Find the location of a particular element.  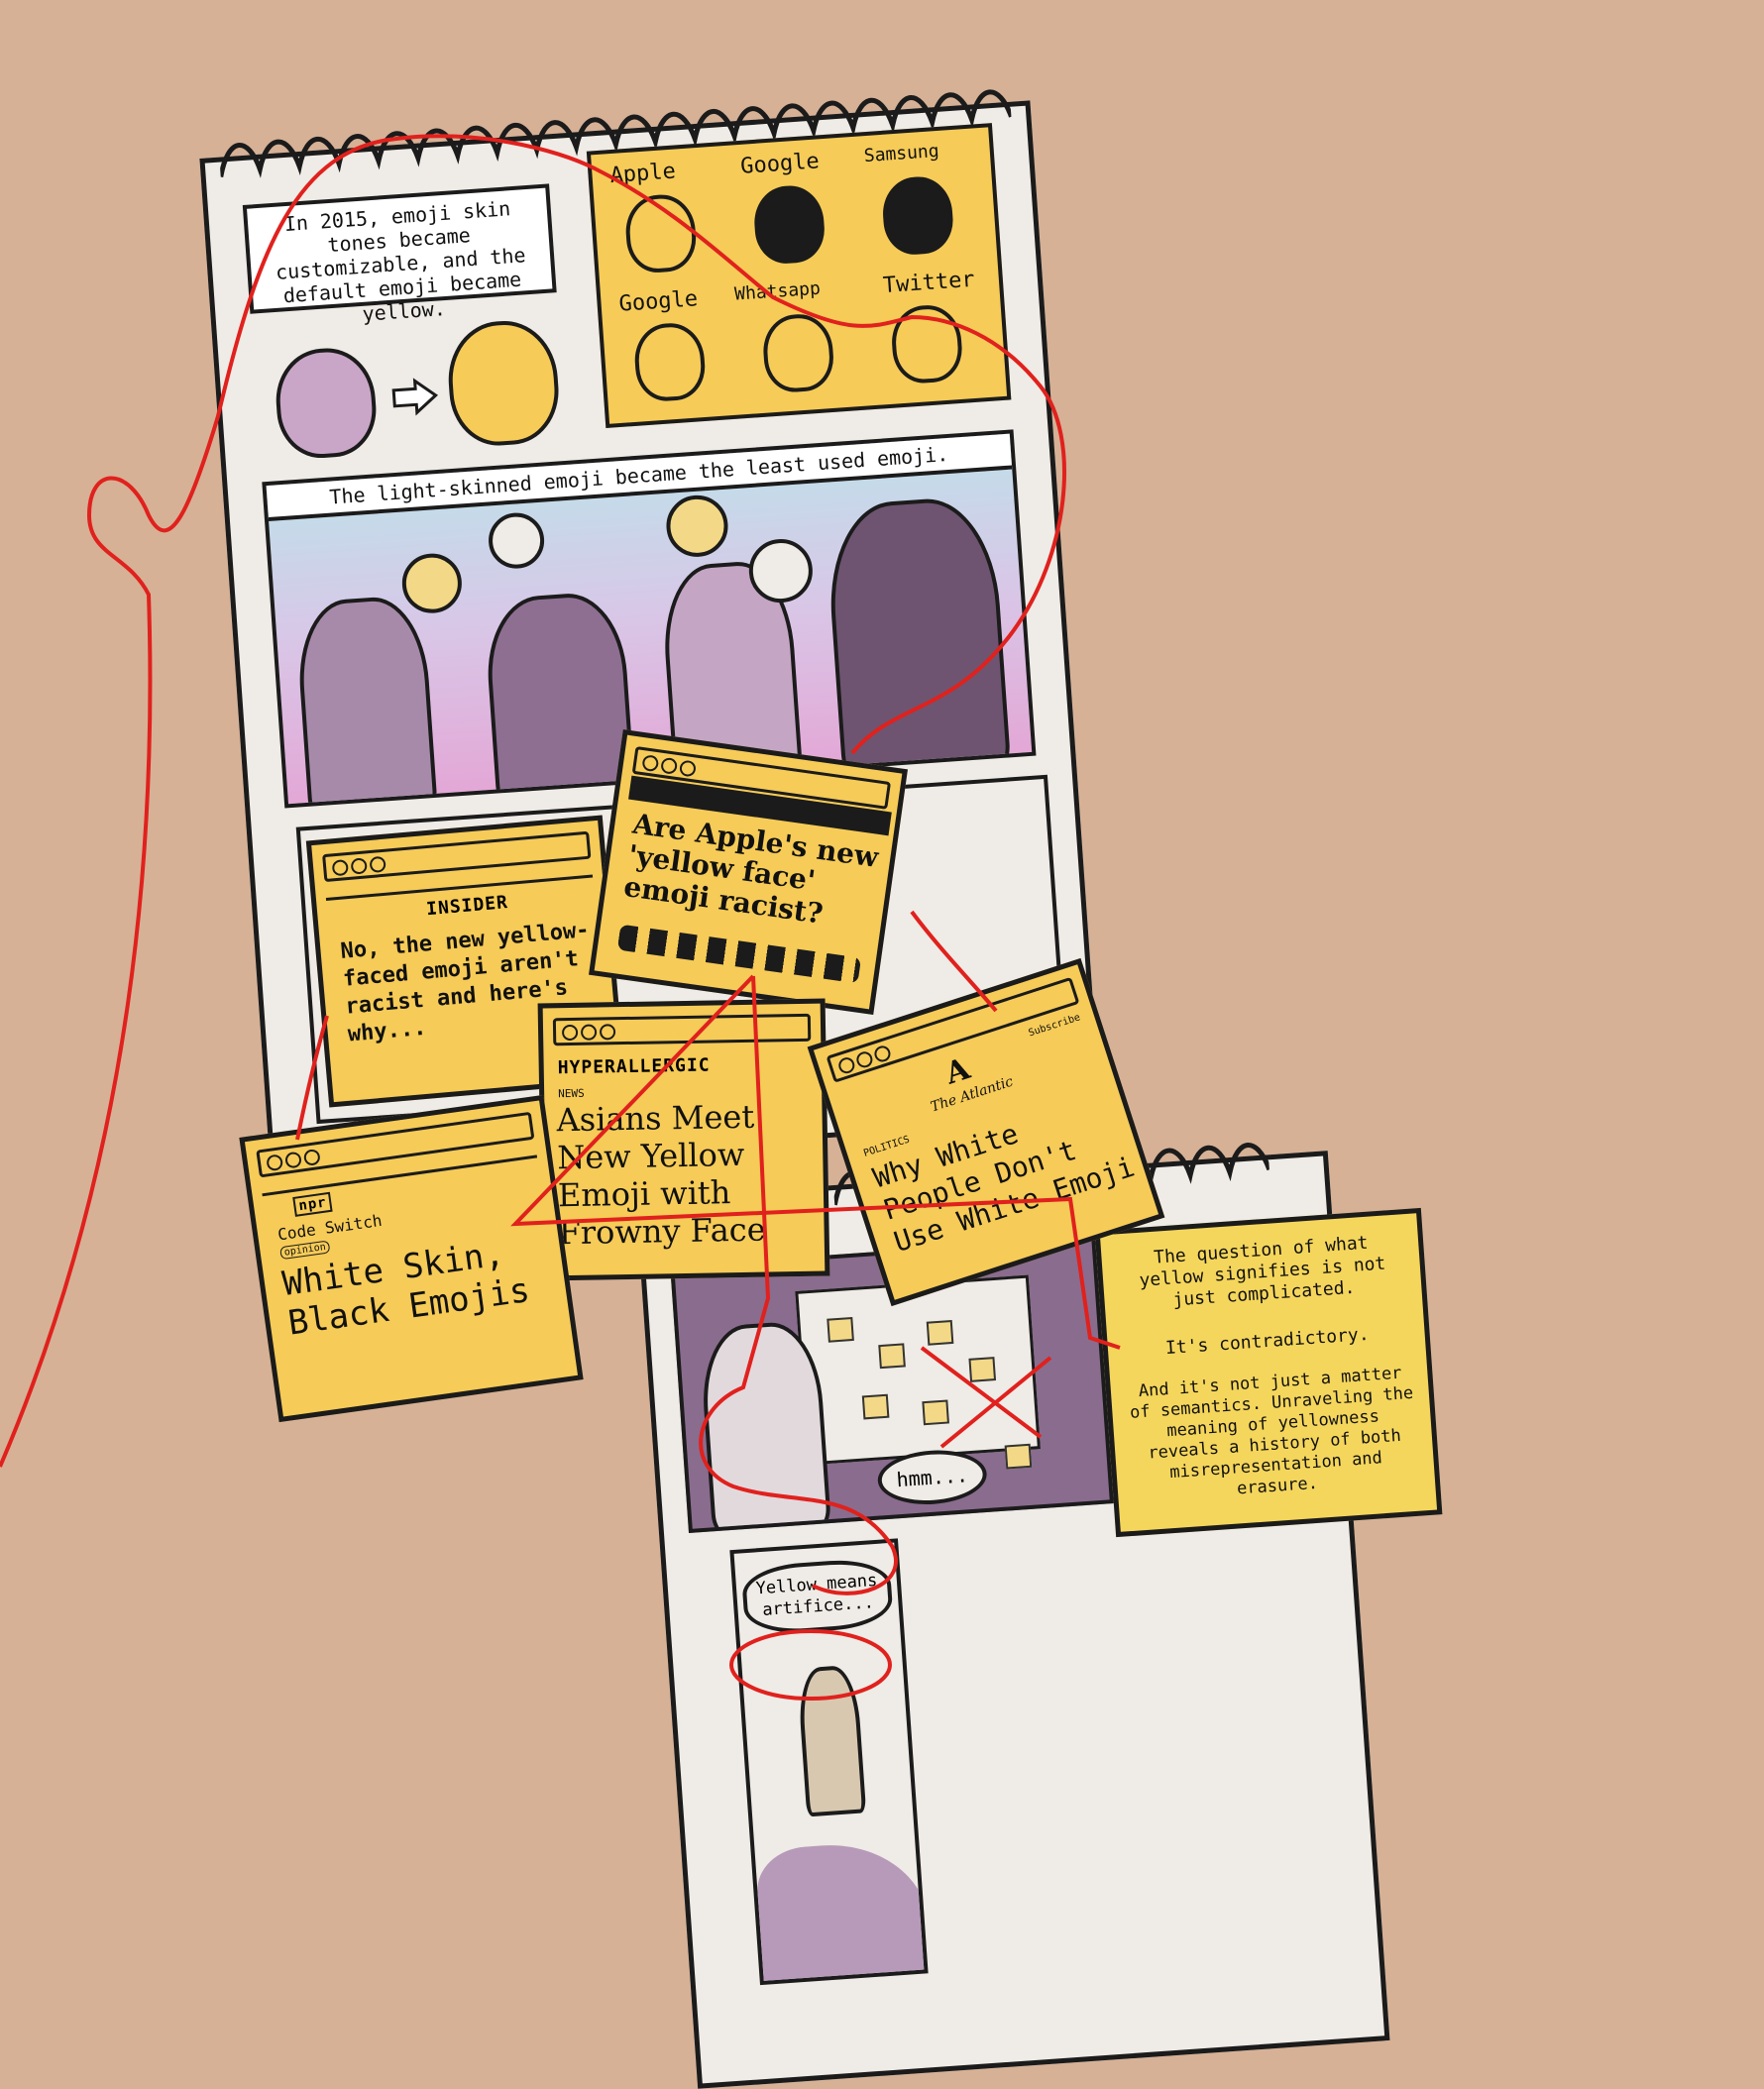

emoji-row-icon is located at coordinates (739, 954).